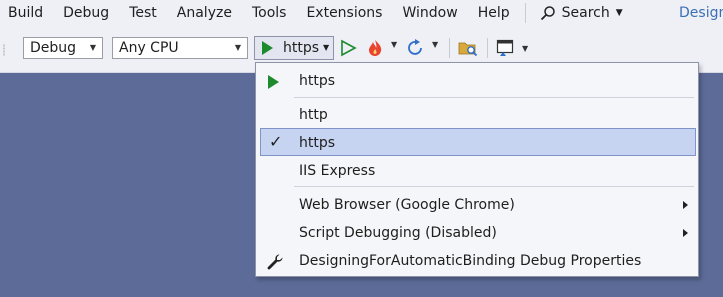 This screenshot has height=297, width=723. I want to click on menu-debug: Debug, so click(87, 13).